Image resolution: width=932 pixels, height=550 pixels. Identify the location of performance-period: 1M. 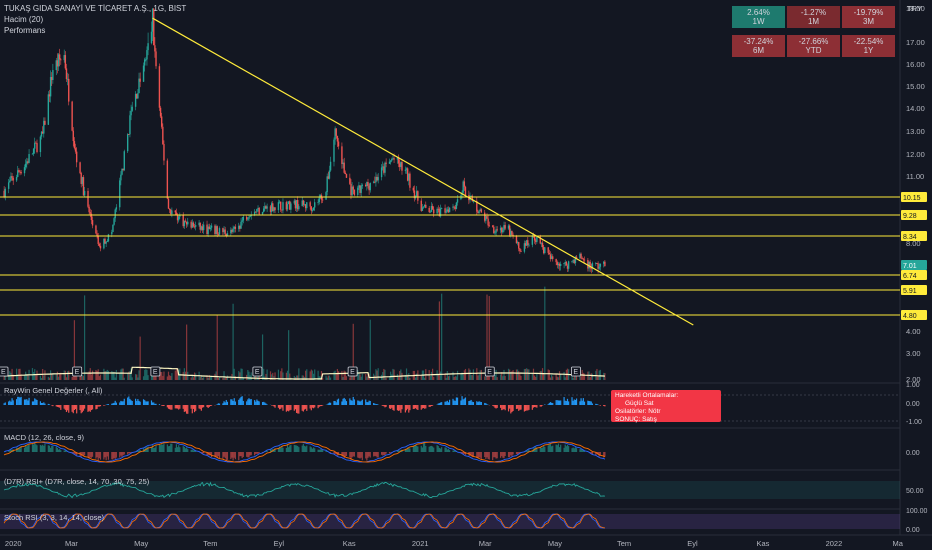
(813, 21).